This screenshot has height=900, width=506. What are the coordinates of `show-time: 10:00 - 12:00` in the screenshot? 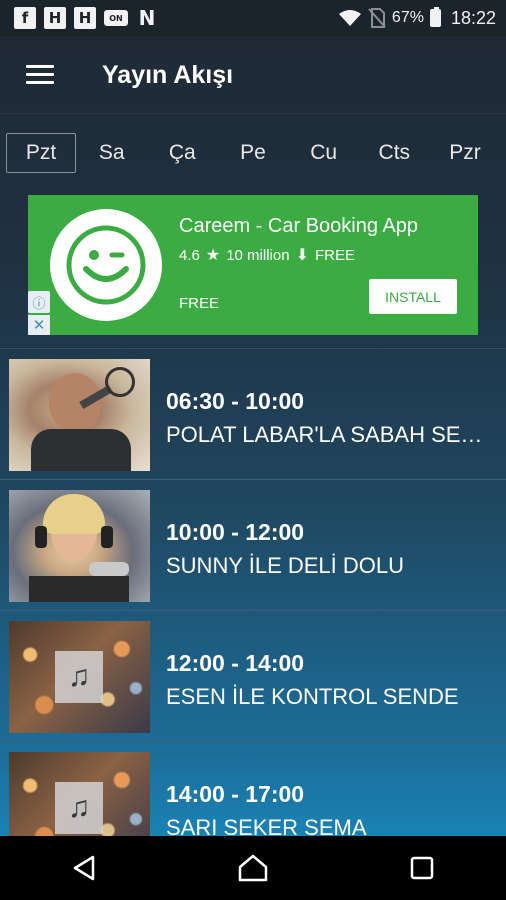 It's located at (235, 532).